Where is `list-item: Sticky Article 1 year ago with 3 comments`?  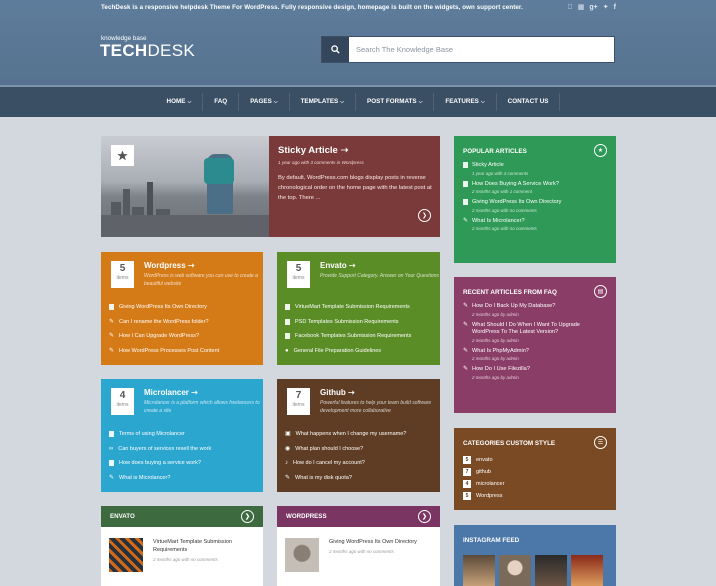
list-item: Sticky Article 1 year ago with 3 comments is located at coordinates (535, 169).